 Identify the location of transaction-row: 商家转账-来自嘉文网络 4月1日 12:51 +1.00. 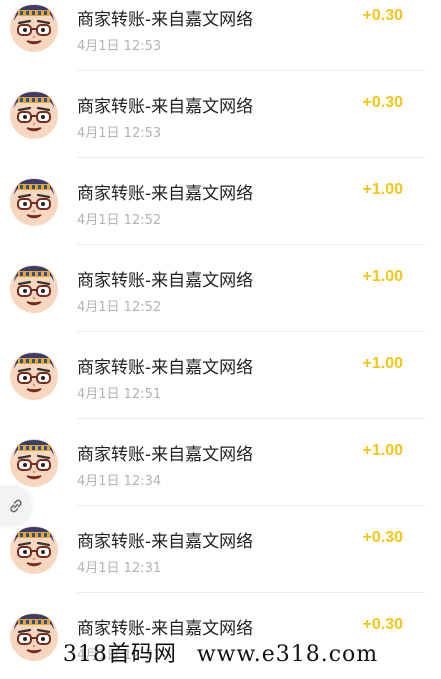
(220, 375).